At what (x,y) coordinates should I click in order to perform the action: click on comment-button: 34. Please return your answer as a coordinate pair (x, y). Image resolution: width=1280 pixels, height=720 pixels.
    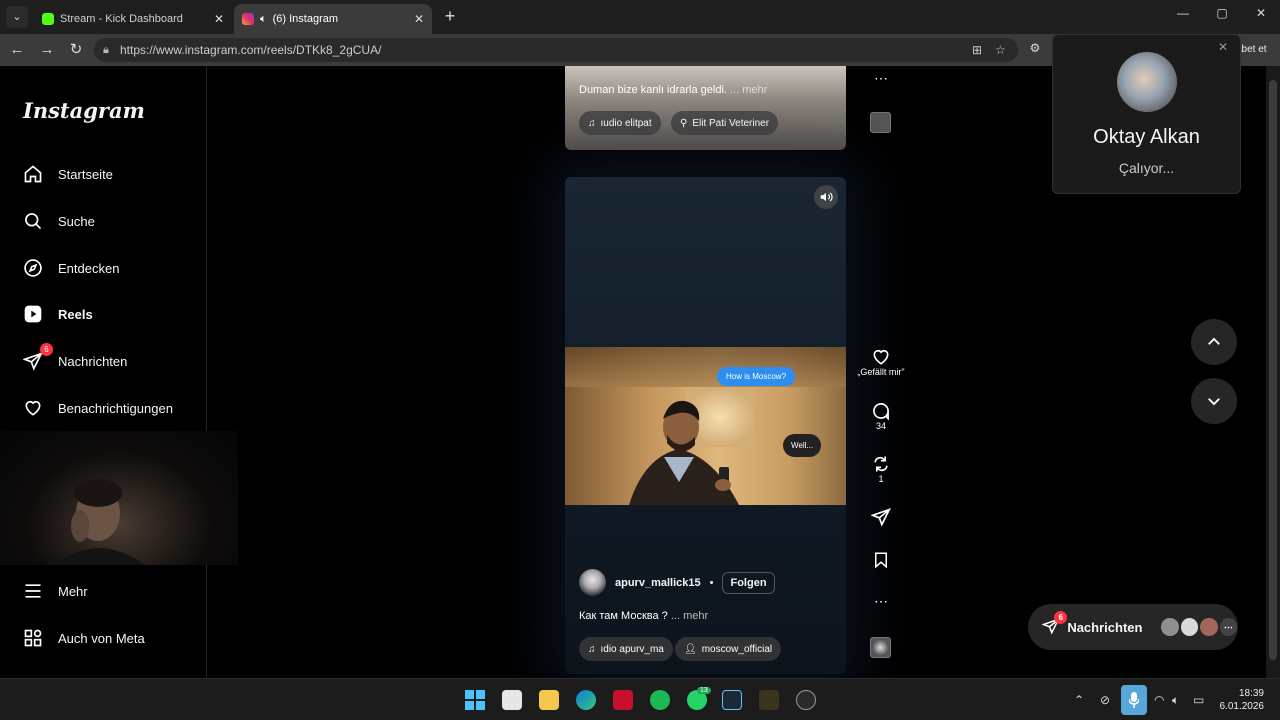
    Looking at the image, I should click on (881, 416).